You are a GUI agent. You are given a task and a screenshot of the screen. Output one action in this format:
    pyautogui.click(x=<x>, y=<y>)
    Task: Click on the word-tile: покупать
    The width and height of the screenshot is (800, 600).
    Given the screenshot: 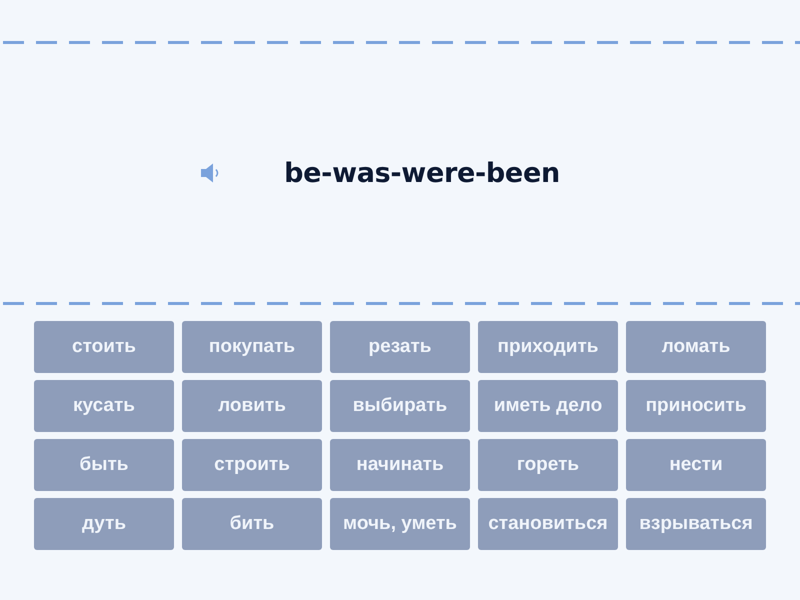 What is the action you would take?
    pyautogui.click(x=252, y=347)
    